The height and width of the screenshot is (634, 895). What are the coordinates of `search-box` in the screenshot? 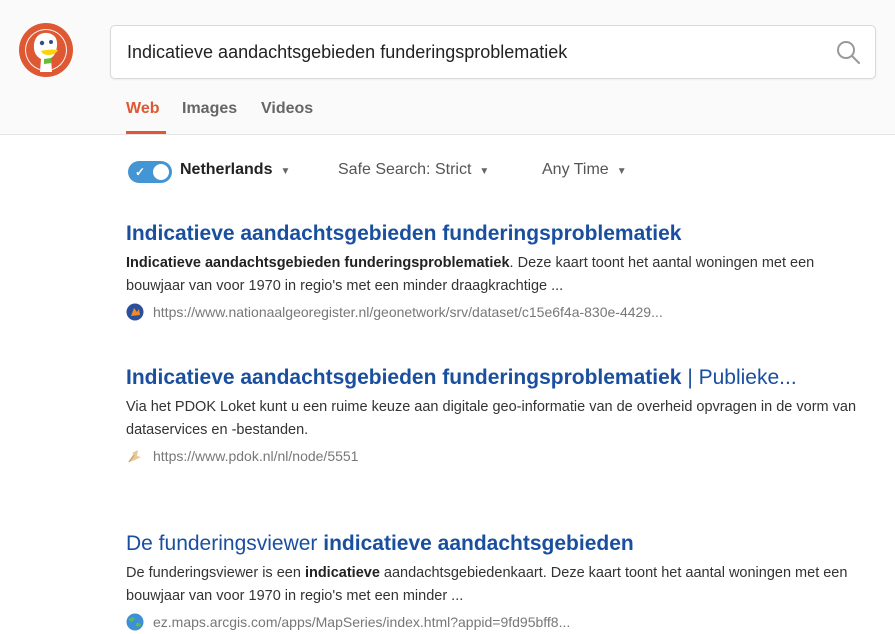 It's located at (493, 52).